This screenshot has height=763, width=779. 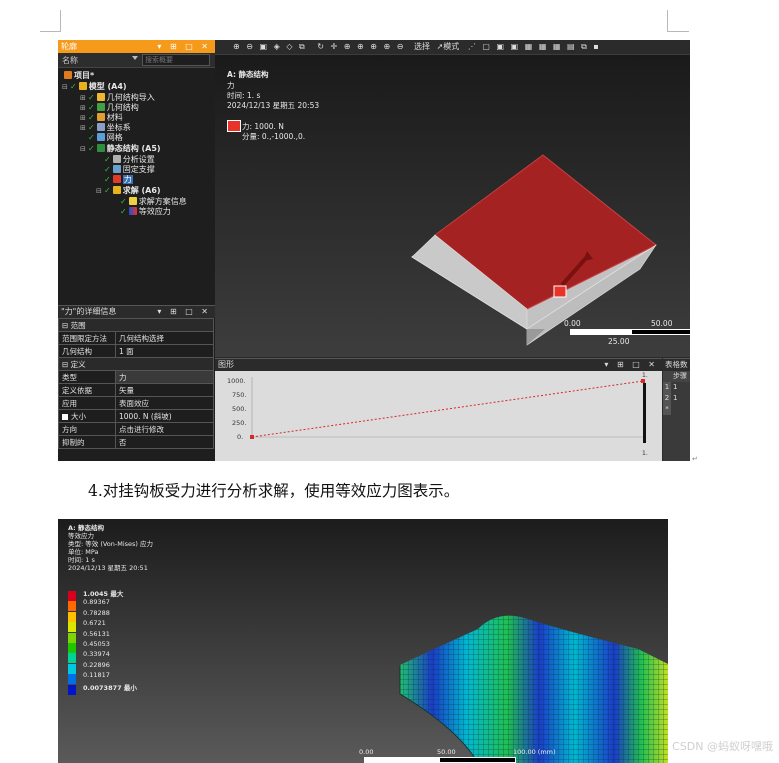 I want to click on load-series-end-point, so click(x=643, y=381).